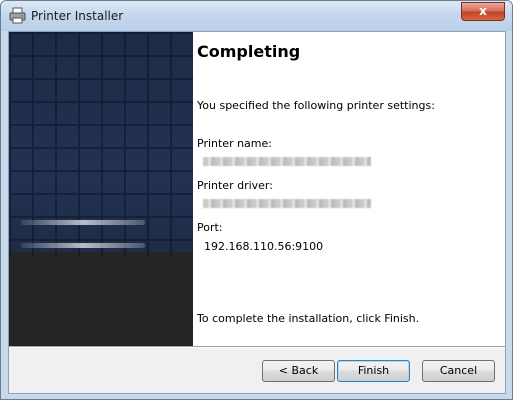 The height and width of the screenshot is (400, 513). What do you see at coordinates (257, 347) in the screenshot?
I see `button-separator` at bounding box center [257, 347].